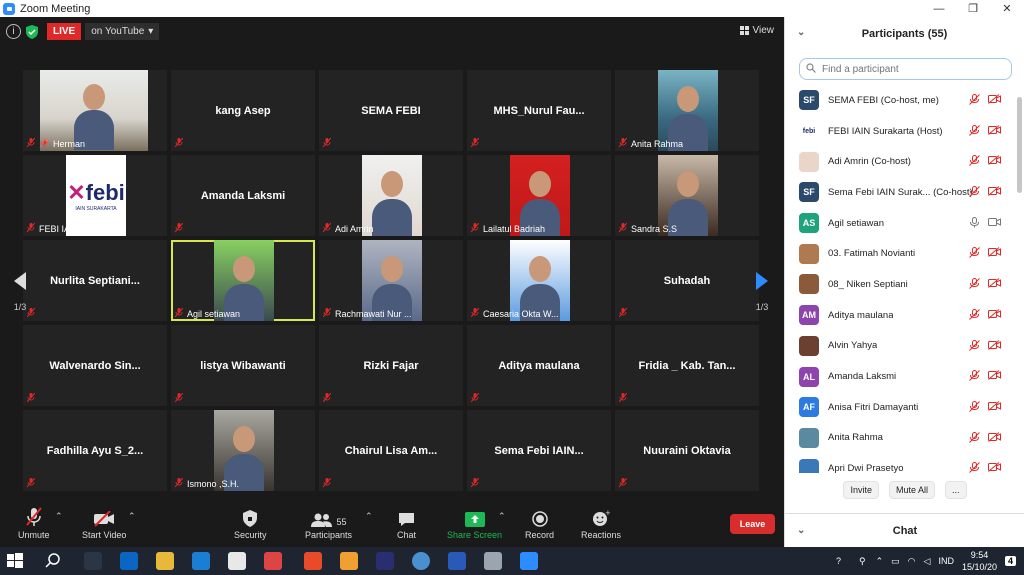 This screenshot has width=1024, height=575. What do you see at coordinates (539, 365) in the screenshot?
I see `participant-tile: Aditya maulana` at bounding box center [539, 365].